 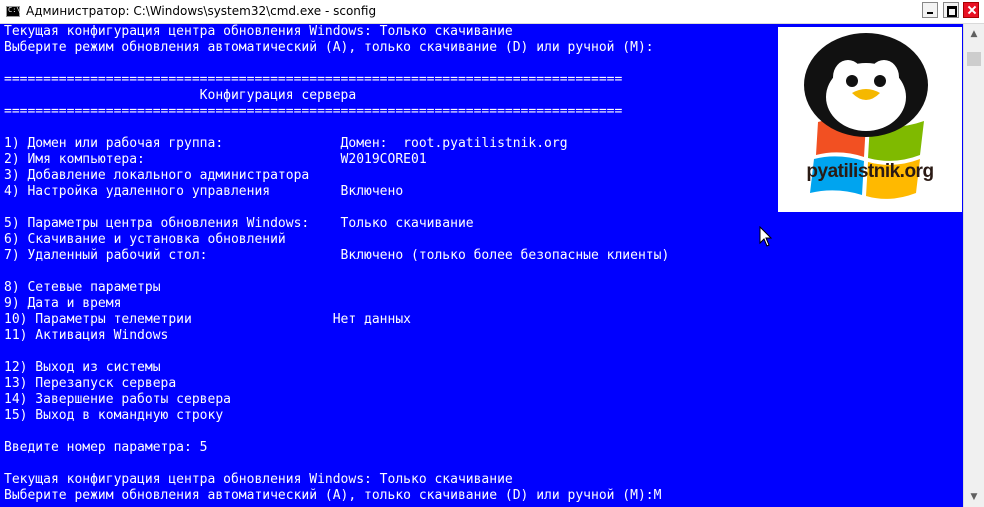 What do you see at coordinates (974, 59) in the screenshot?
I see `scrollbar-thumb` at bounding box center [974, 59].